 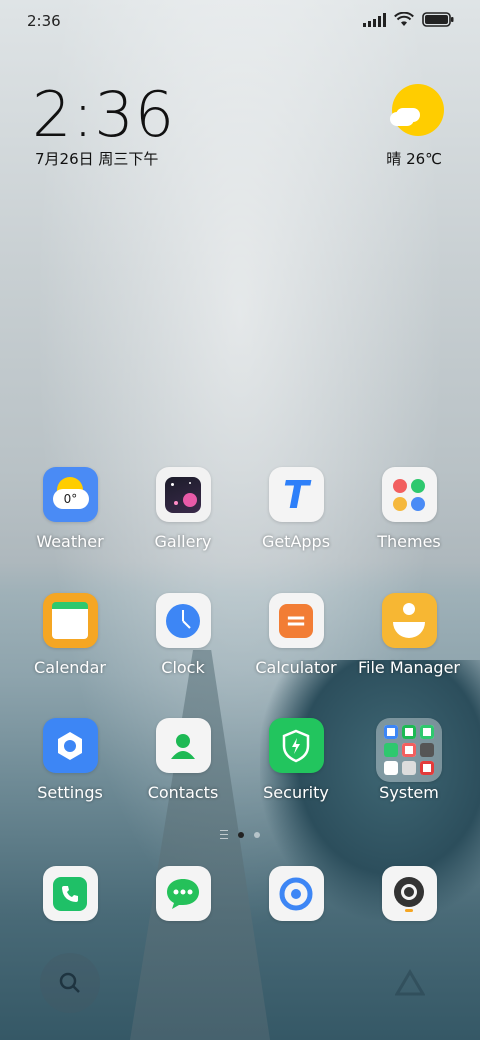 What do you see at coordinates (296, 745) in the screenshot?
I see `security-icon` at bounding box center [296, 745].